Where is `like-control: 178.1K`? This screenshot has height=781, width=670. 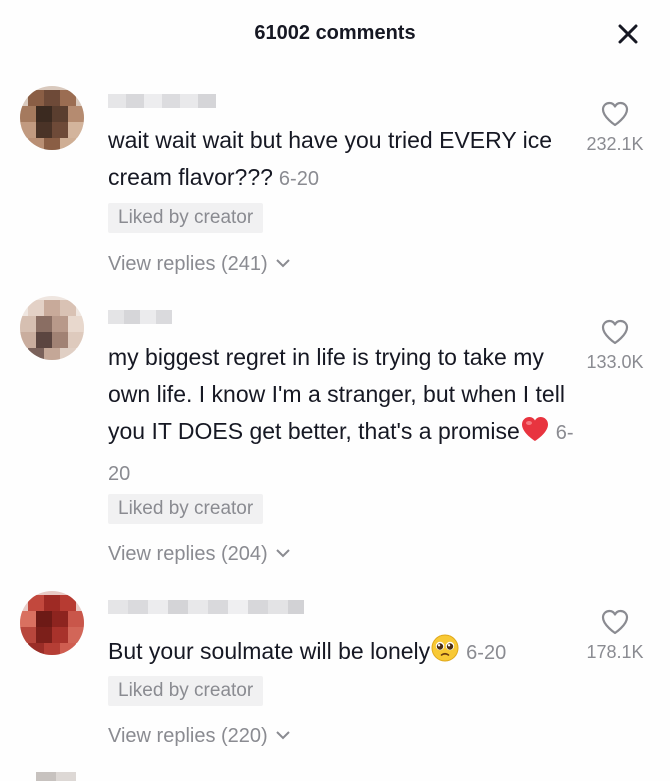
like-control: 178.1K is located at coordinates (615, 635).